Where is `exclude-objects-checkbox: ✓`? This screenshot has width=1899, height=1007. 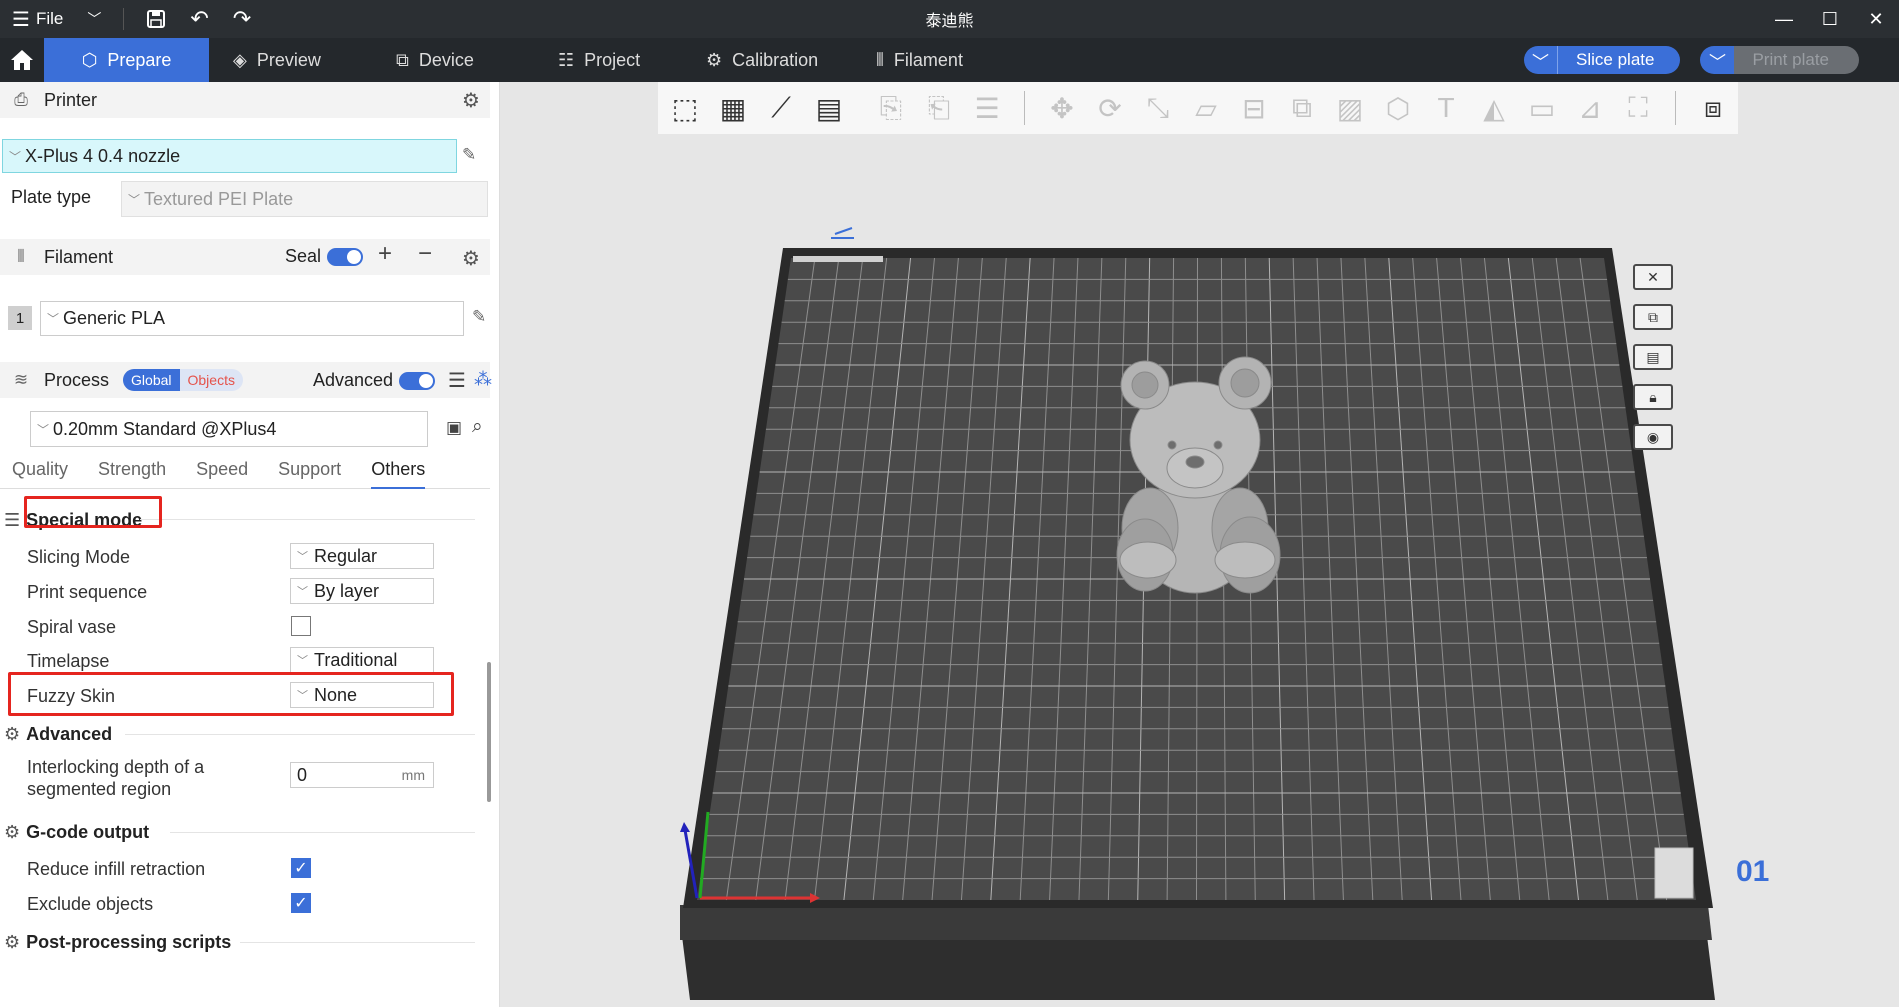
exclude-objects-checkbox: ✓ is located at coordinates (301, 903).